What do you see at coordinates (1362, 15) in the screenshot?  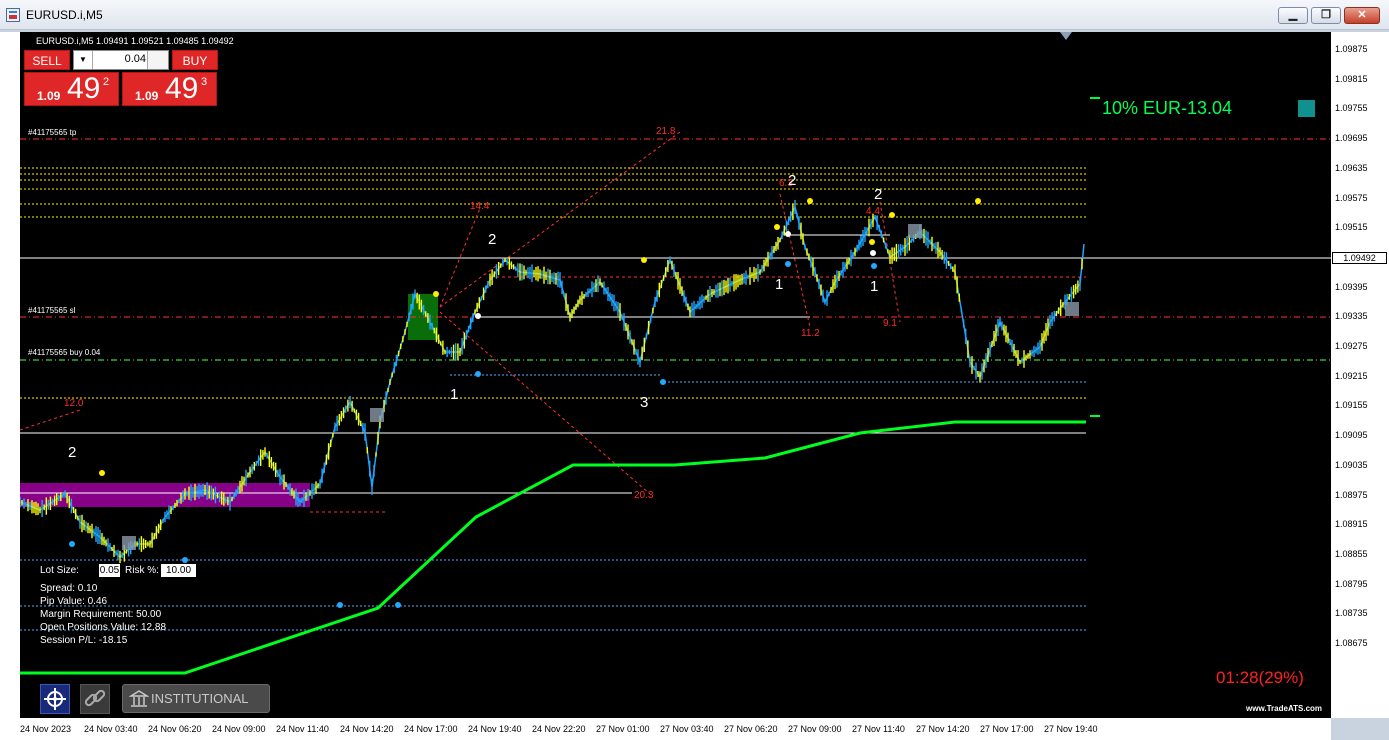 I see `close-button: ✕` at bounding box center [1362, 15].